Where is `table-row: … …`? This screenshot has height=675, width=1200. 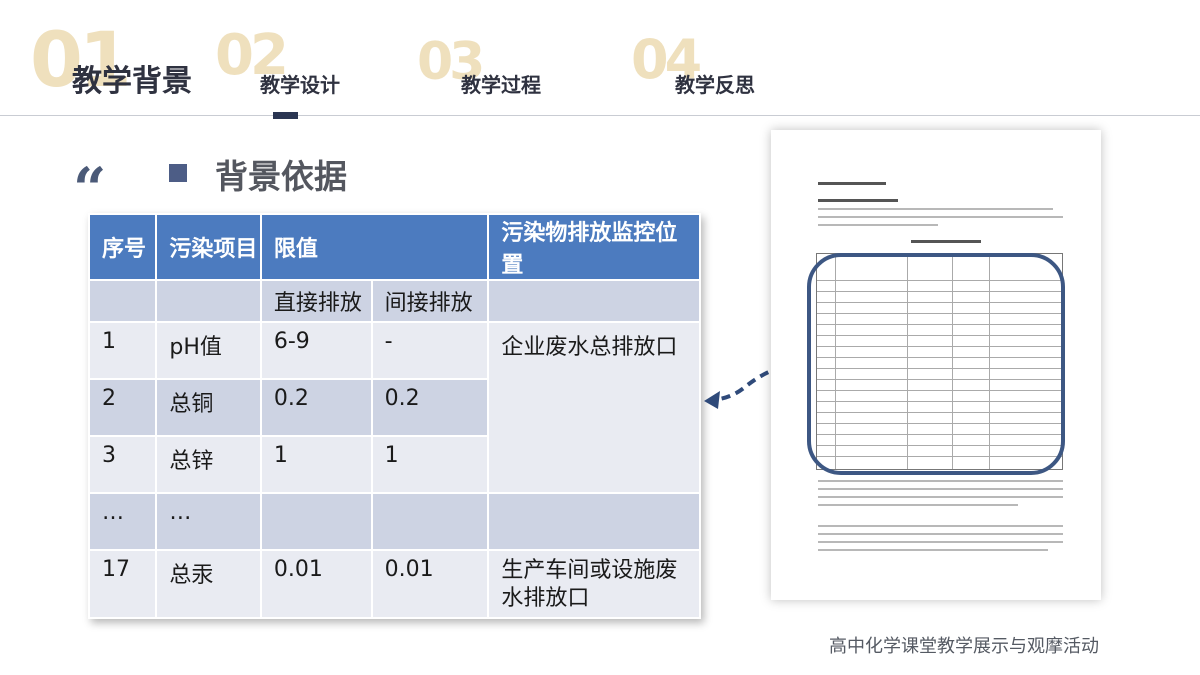
table-row: … … is located at coordinates (394, 521).